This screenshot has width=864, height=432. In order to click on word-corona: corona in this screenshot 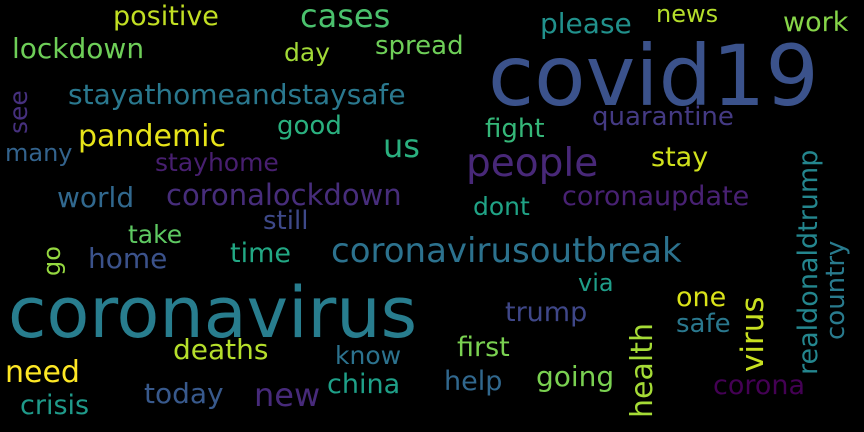, I will do `click(759, 385)`.